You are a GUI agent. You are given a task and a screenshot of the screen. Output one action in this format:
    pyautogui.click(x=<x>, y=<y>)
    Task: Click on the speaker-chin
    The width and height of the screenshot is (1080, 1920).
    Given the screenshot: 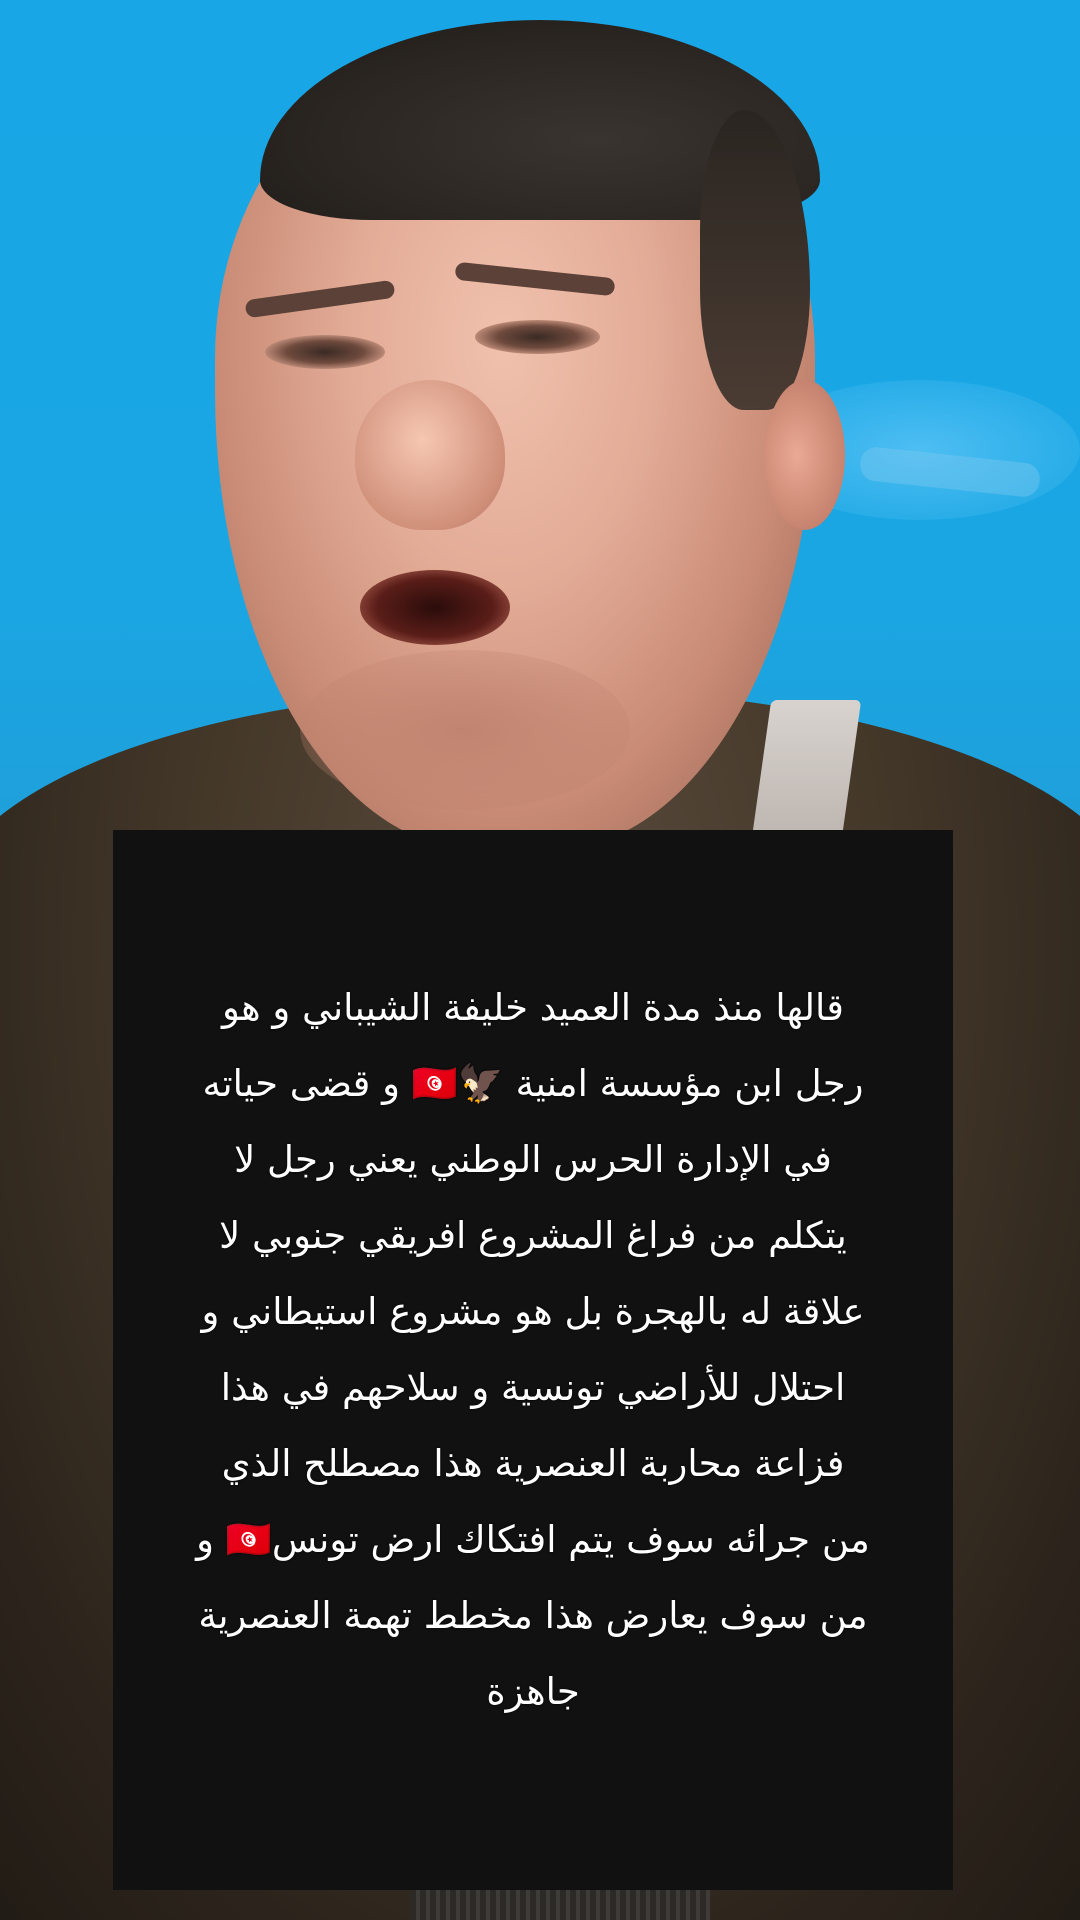 What is the action you would take?
    pyautogui.click(x=465, y=730)
    